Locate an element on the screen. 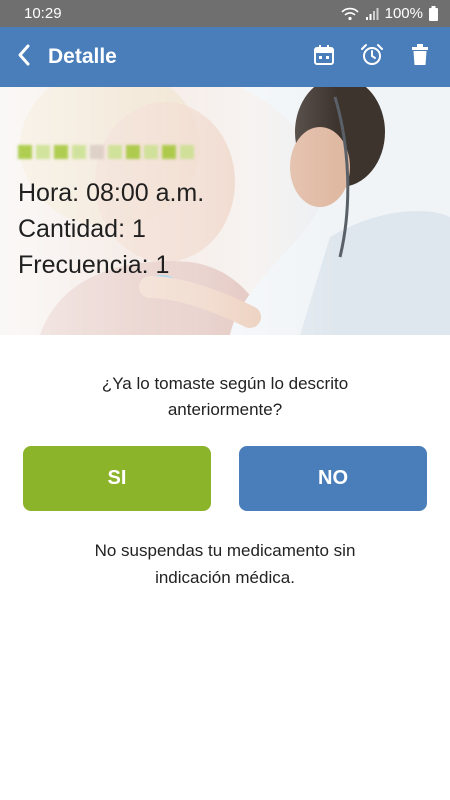 The image size is (450, 800). trash-icon is located at coordinates (420, 57).